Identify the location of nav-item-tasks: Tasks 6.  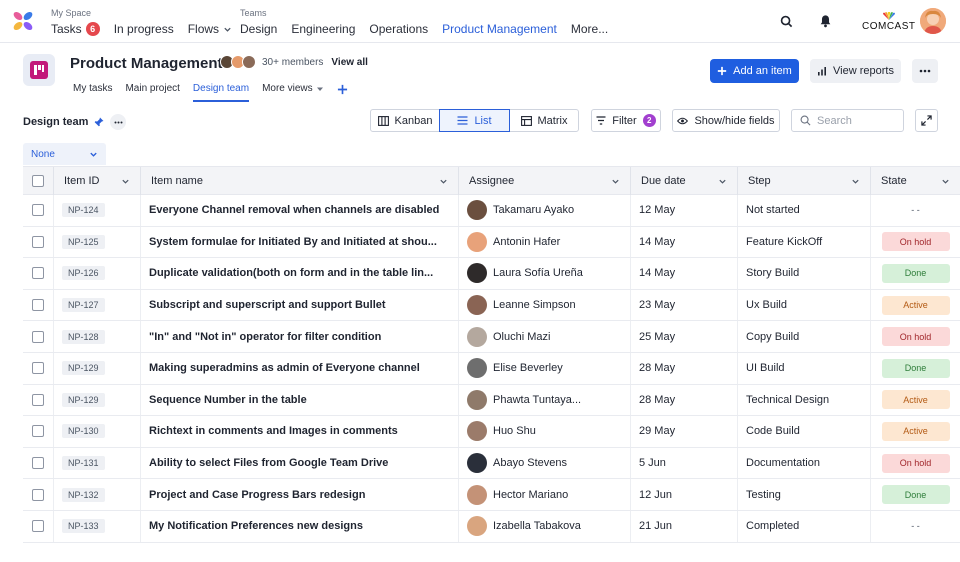
(75, 29).